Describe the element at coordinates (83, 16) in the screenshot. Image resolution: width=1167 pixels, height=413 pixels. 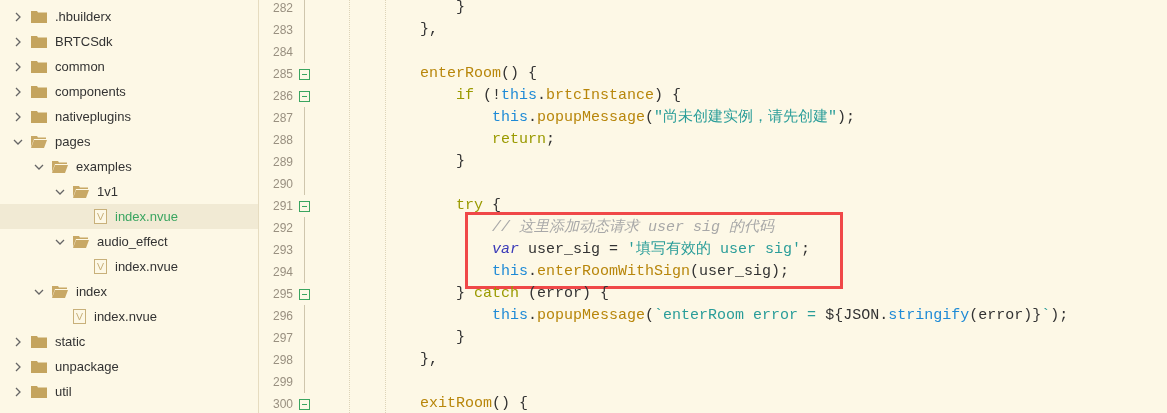
I see `item-label: .hbuilderx` at that location.